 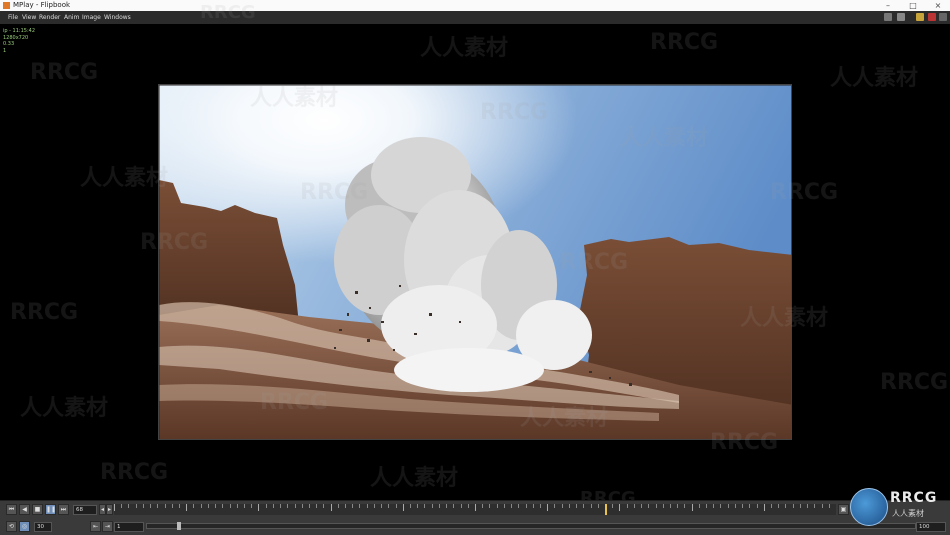 I want to click on loop-mode-icon: ⟲, so click(x=11, y=526).